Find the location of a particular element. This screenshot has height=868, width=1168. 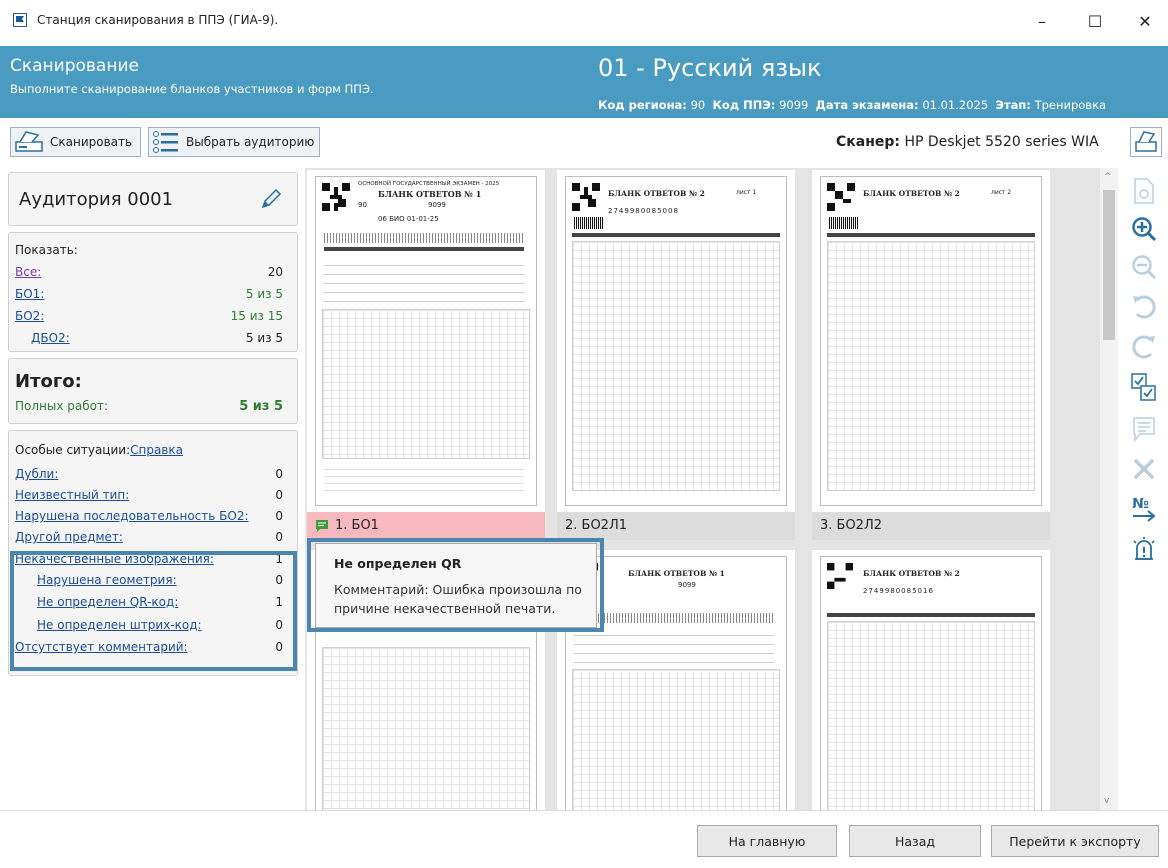

rotate-right-button is located at coordinates (1144, 347).